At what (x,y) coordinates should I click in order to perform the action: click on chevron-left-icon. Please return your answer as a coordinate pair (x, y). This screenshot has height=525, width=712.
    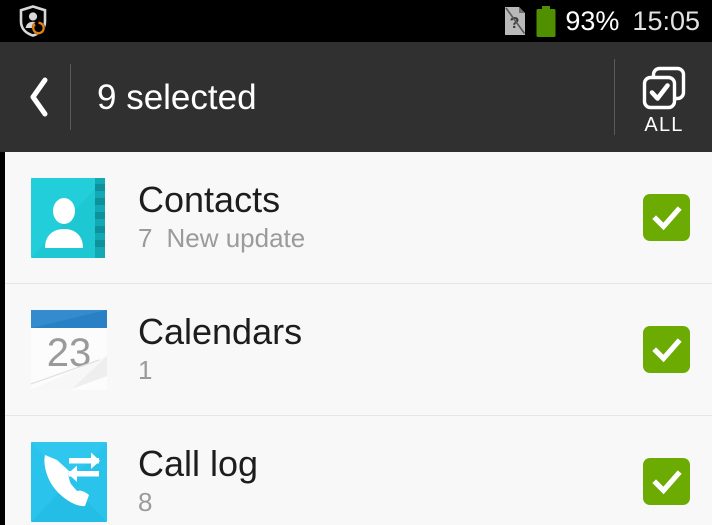
    Looking at the image, I should click on (39, 97).